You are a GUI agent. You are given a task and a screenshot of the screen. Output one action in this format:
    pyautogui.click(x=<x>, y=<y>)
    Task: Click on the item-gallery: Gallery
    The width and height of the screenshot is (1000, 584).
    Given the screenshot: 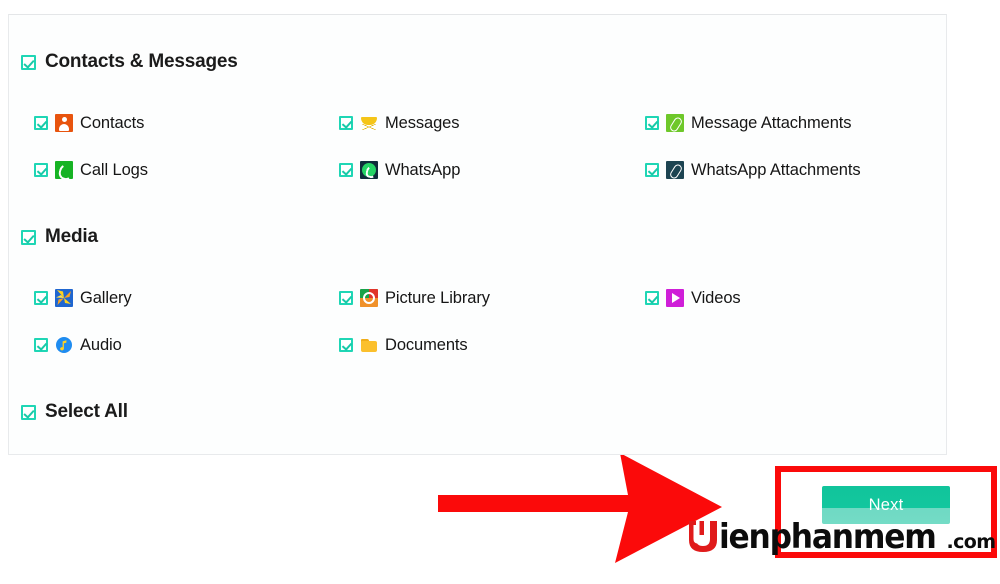 What is the action you would take?
    pyautogui.click(x=83, y=298)
    